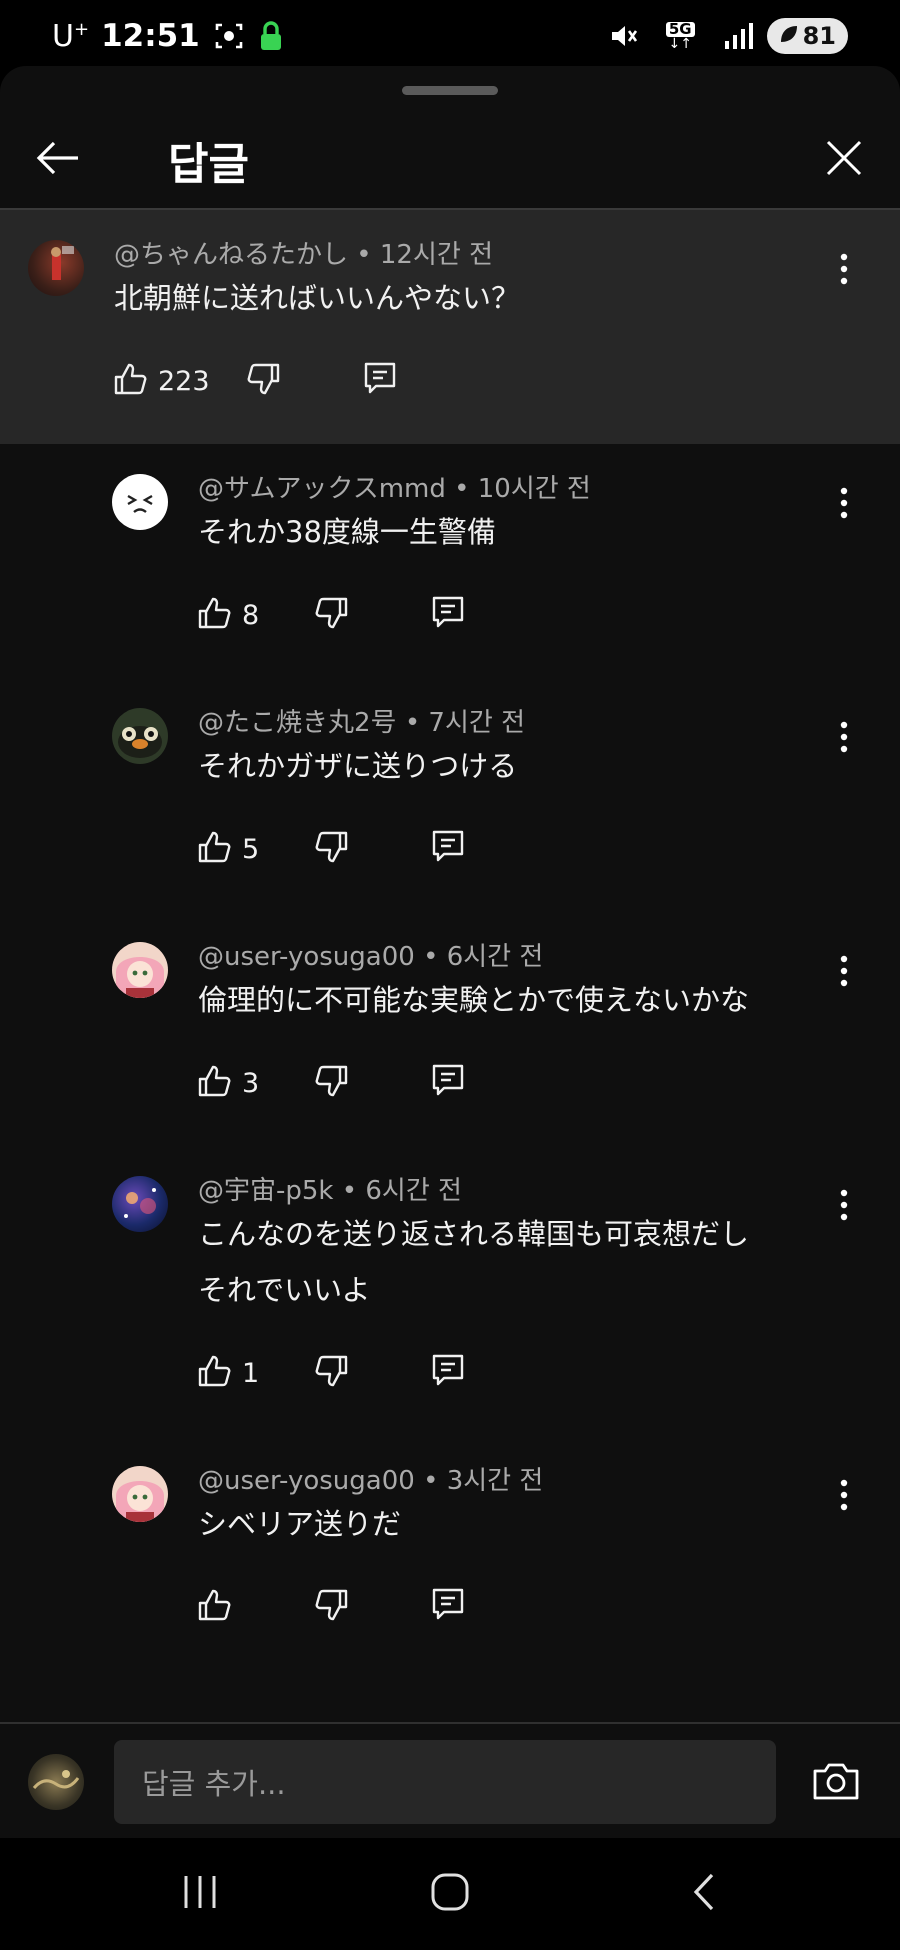  What do you see at coordinates (450, 1894) in the screenshot?
I see `home-button` at bounding box center [450, 1894].